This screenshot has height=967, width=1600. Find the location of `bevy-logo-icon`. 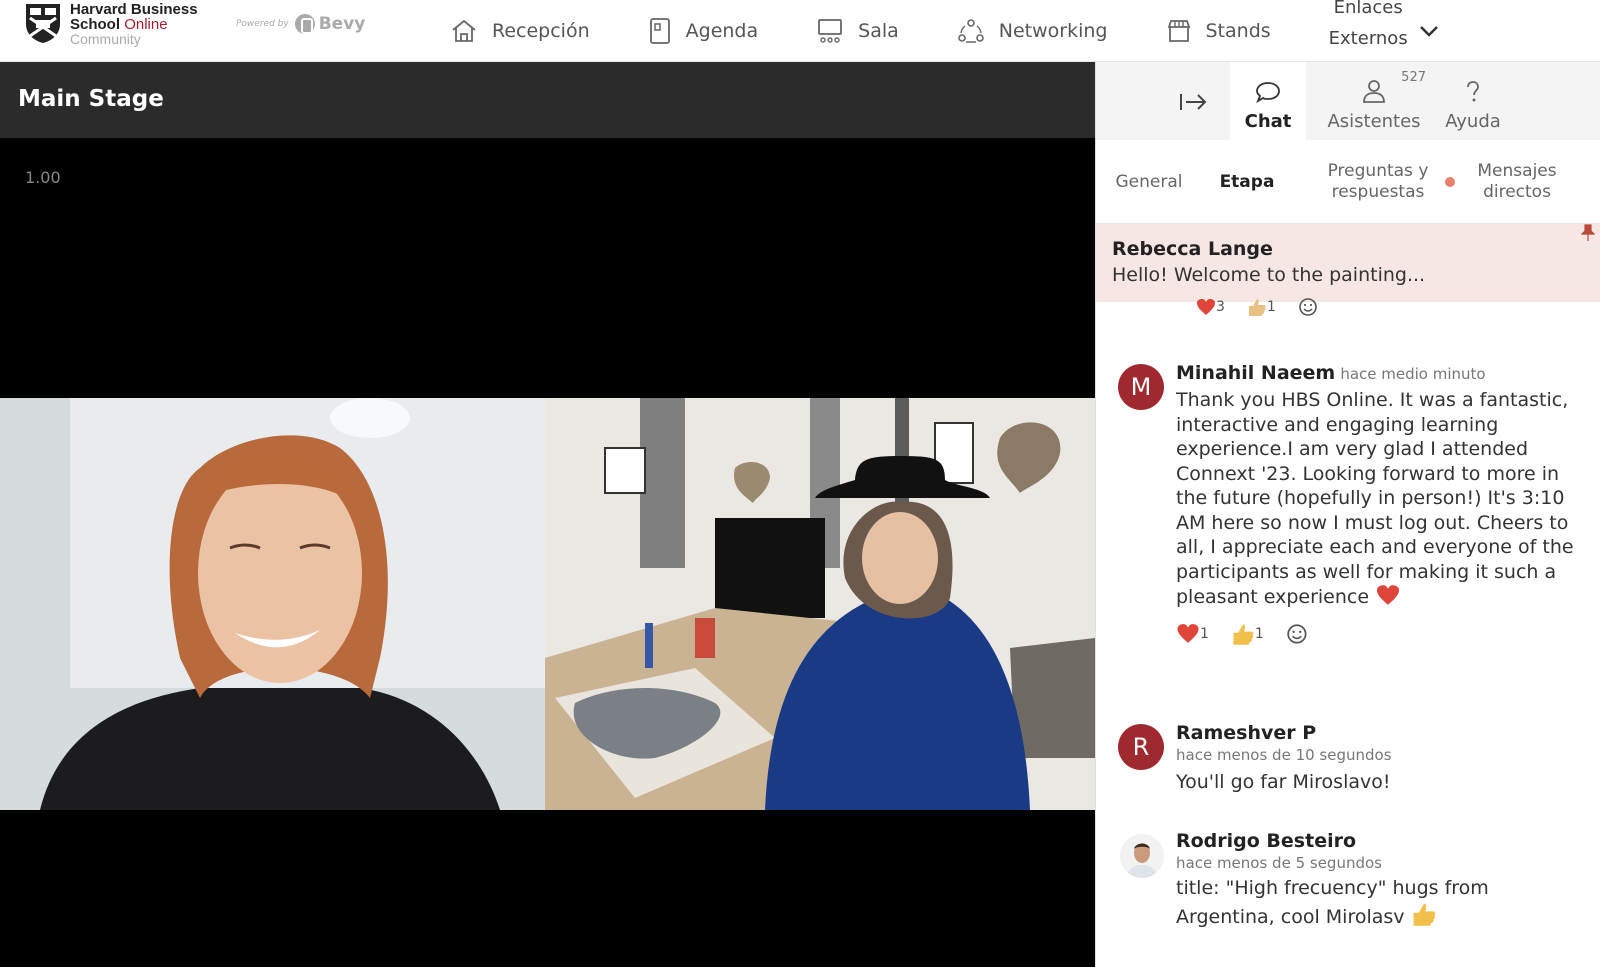

bevy-logo-icon is located at coordinates (304, 24).